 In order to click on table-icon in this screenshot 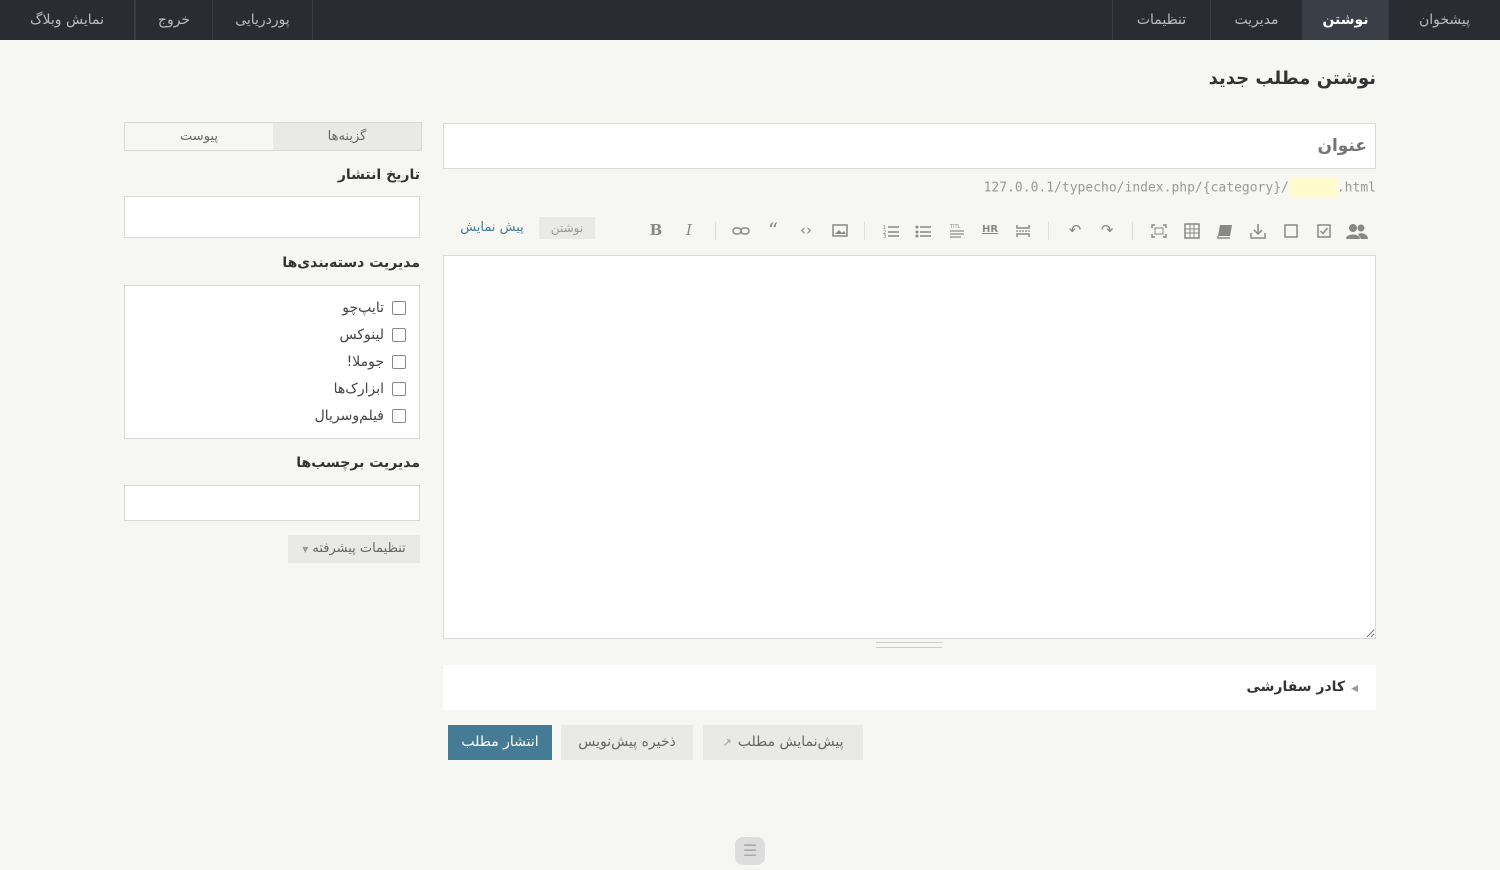, I will do `click(1192, 230)`.